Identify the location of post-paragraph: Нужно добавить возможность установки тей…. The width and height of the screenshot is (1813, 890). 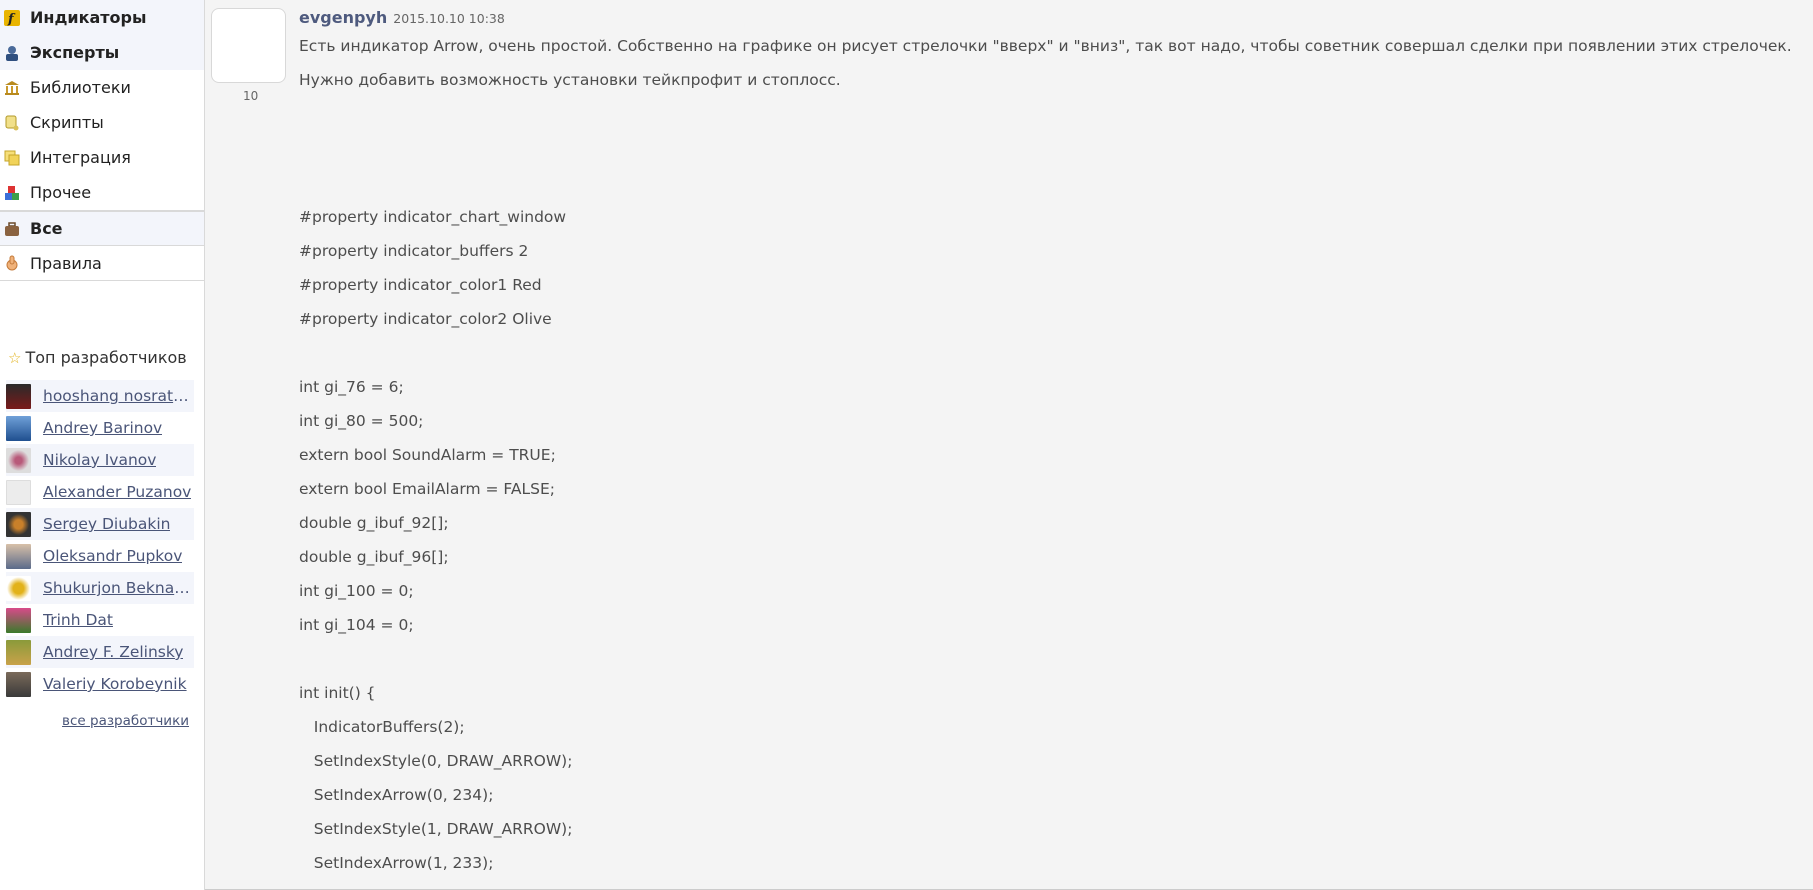
(570, 80).